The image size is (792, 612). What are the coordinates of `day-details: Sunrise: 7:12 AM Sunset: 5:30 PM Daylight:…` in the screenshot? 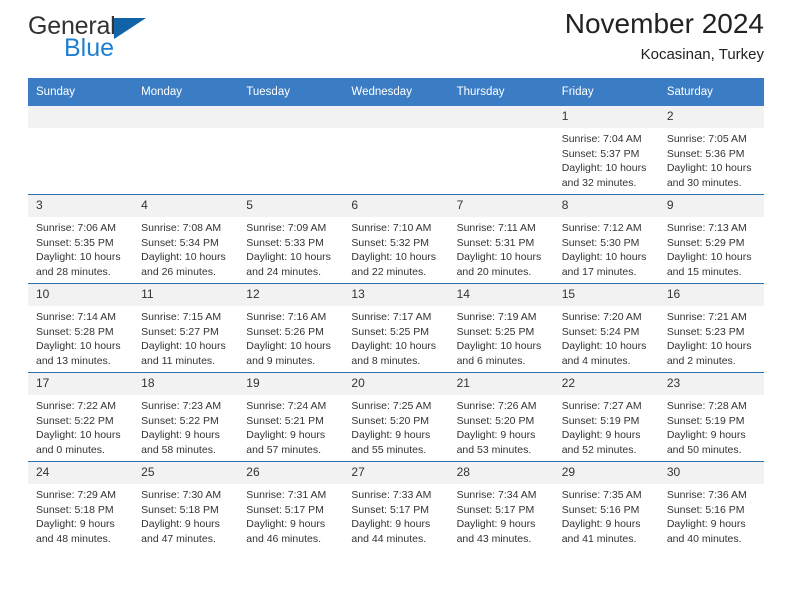 It's located at (606, 248).